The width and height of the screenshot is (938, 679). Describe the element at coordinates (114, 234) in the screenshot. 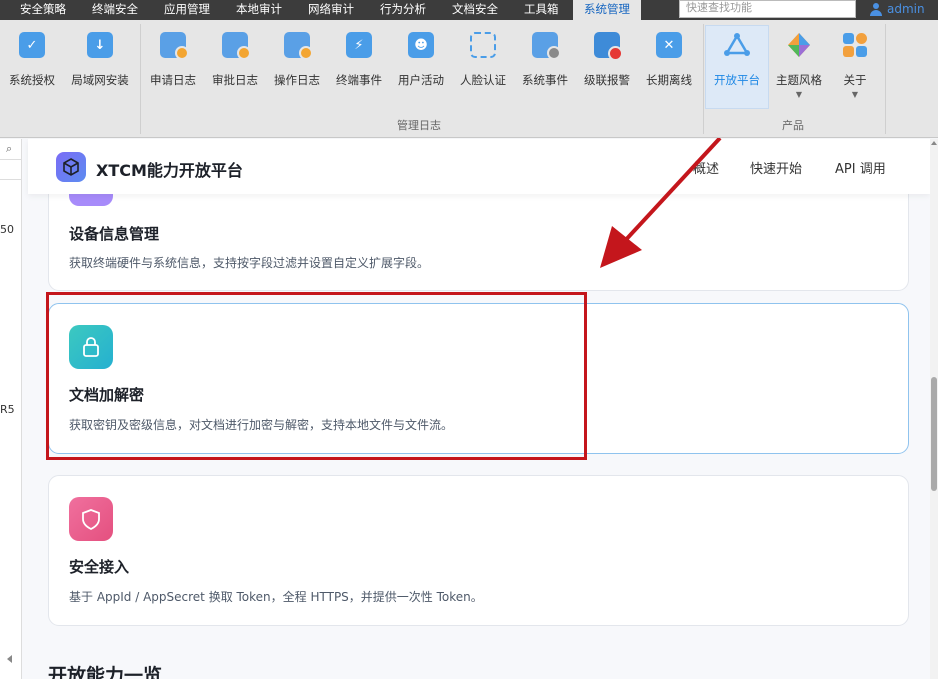

I see `card-title: 设备信息管理` at that location.